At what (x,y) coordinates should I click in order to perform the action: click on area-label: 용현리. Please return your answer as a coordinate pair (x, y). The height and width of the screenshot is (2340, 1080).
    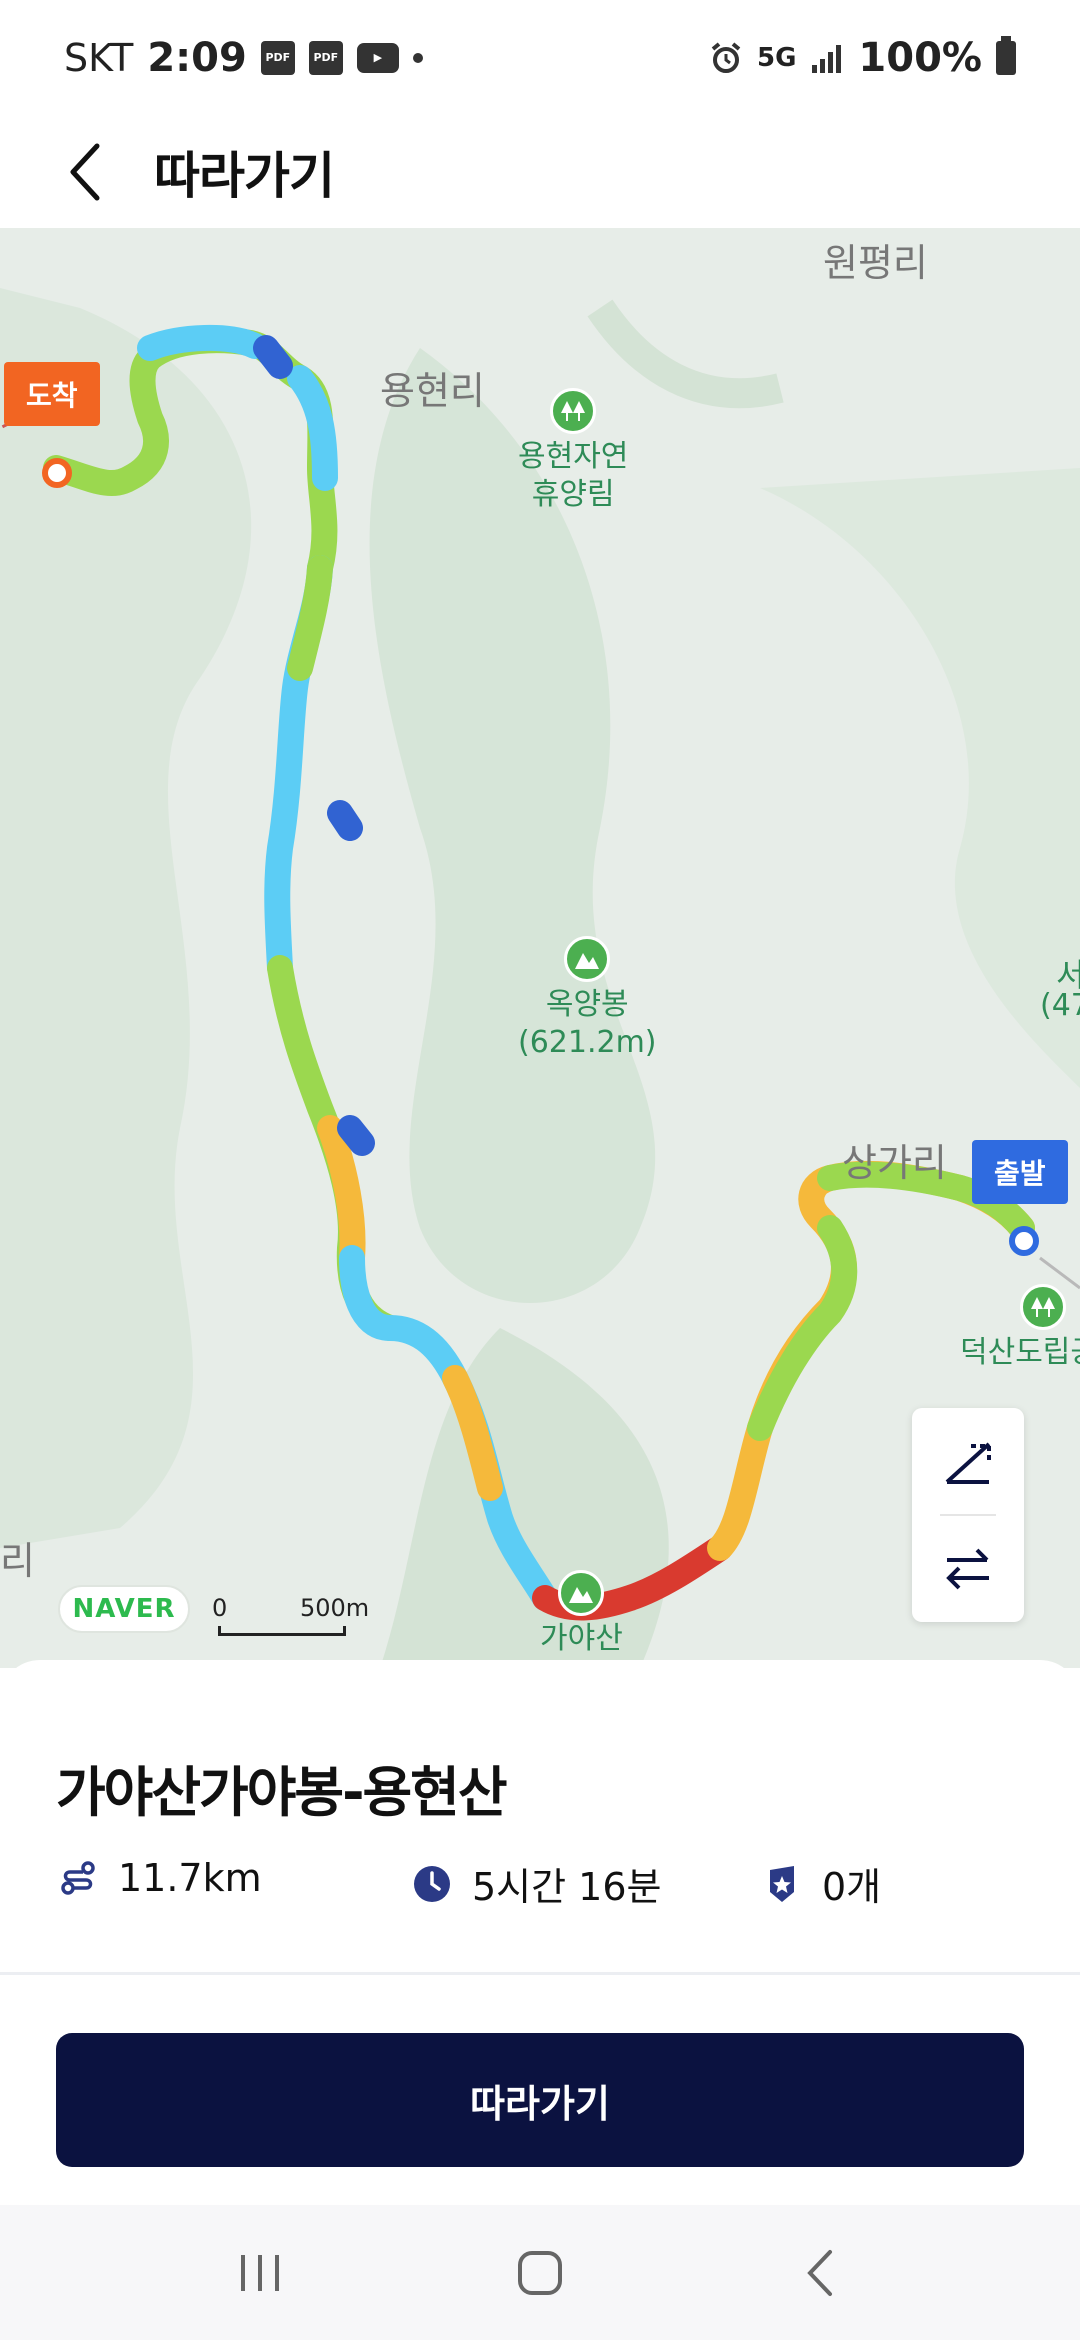
    Looking at the image, I should click on (432, 391).